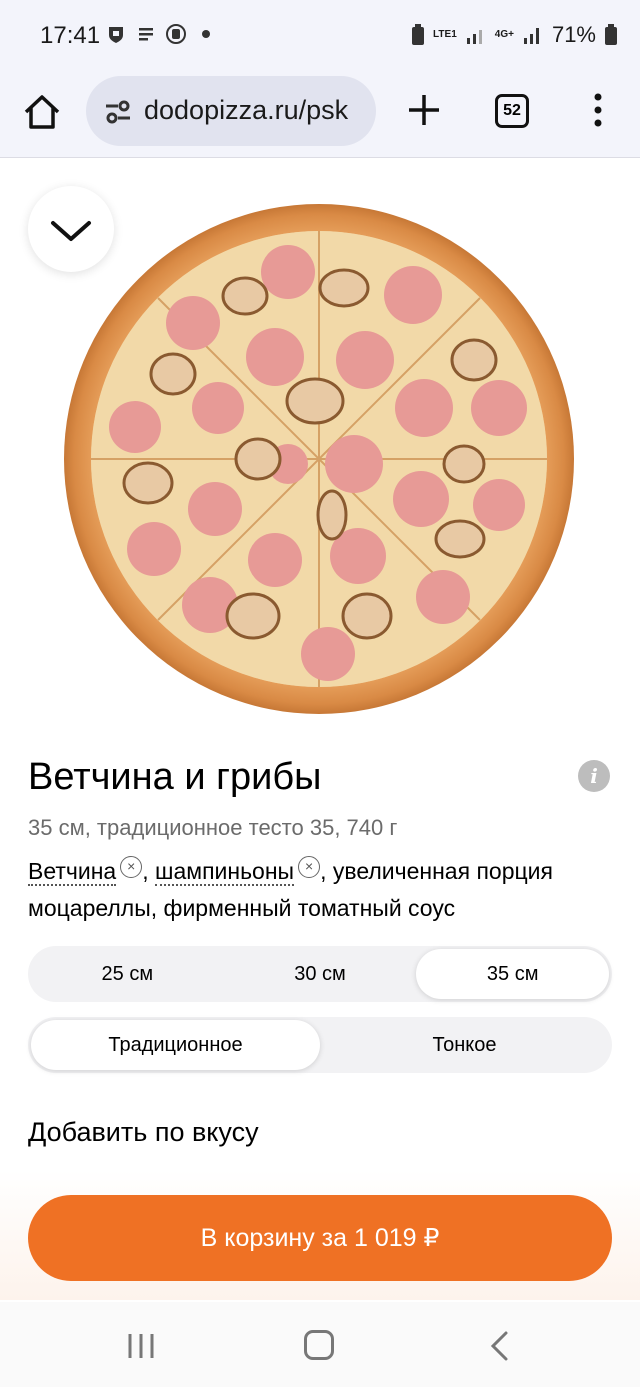  Describe the element at coordinates (141, 1346) in the screenshot. I see `recents-icon` at that location.